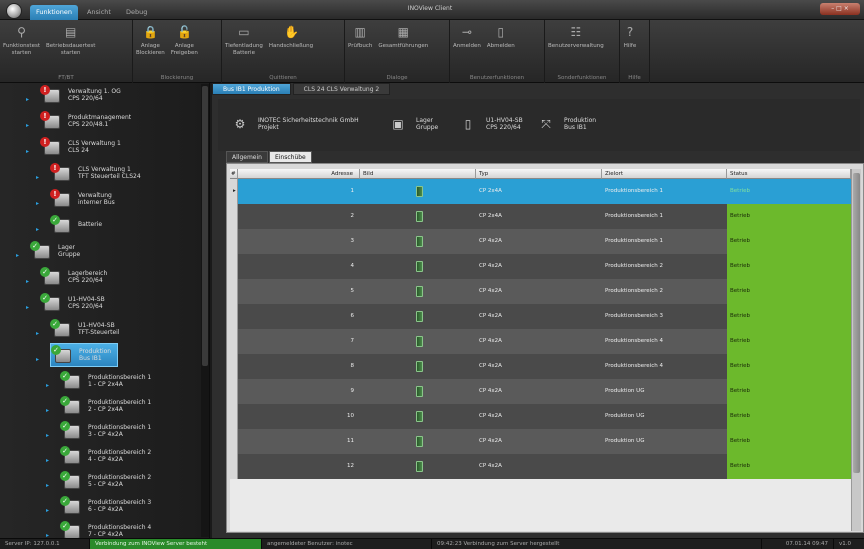 This screenshot has width=864, height=549. Describe the element at coordinates (14, 11) in the screenshot. I see `app-menu-orb-icon` at that location.